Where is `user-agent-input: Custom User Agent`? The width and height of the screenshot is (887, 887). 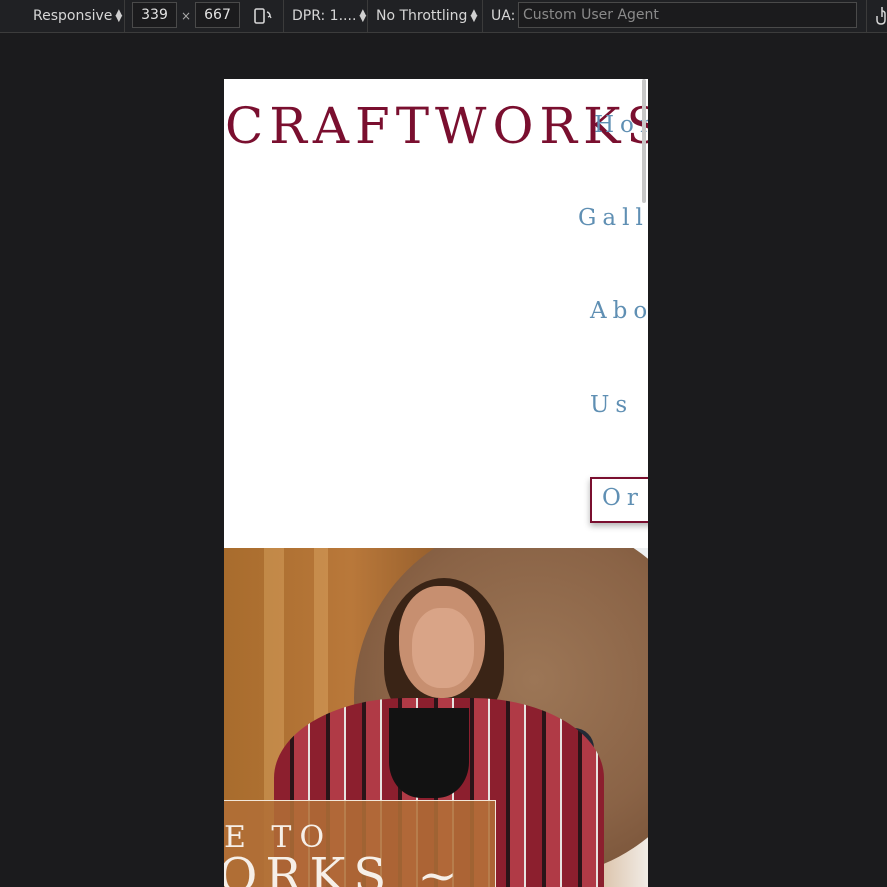
user-agent-input: Custom User Agent is located at coordinates (687, 15).